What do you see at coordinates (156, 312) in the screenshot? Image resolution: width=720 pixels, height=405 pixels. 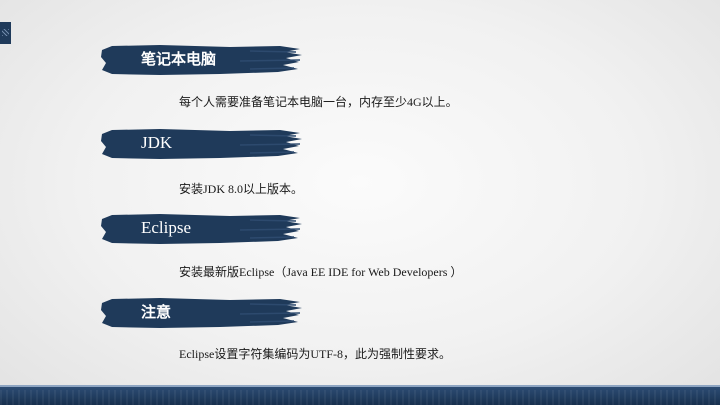 I see `section-title: 注意` at bounding box center [156, 312].